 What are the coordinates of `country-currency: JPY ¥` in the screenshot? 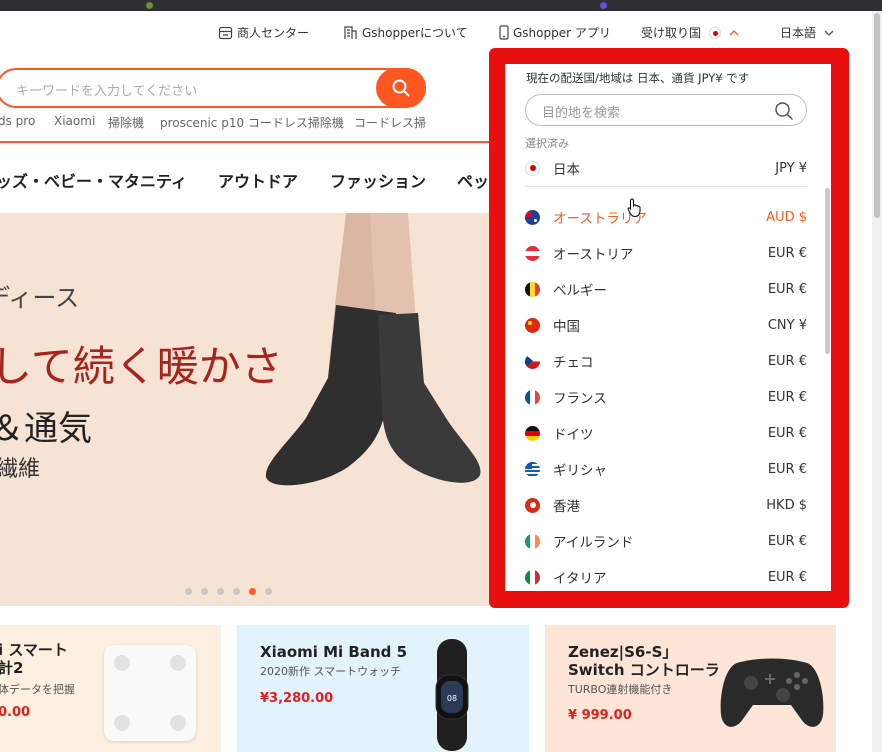 It's located at (791, 168).